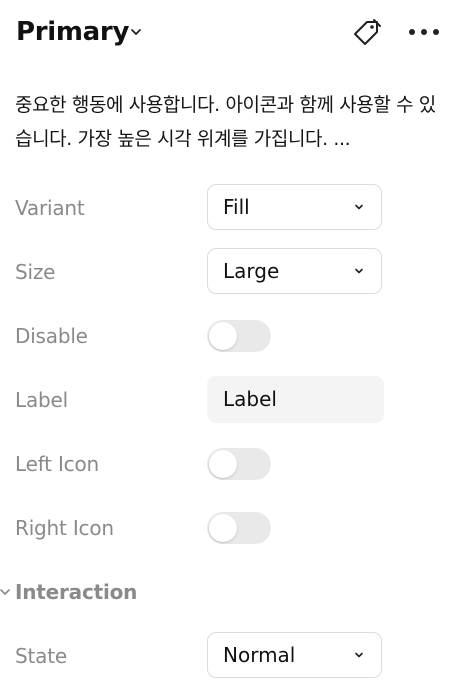  I want to click on right-icon-toggle, so click(239, 528).